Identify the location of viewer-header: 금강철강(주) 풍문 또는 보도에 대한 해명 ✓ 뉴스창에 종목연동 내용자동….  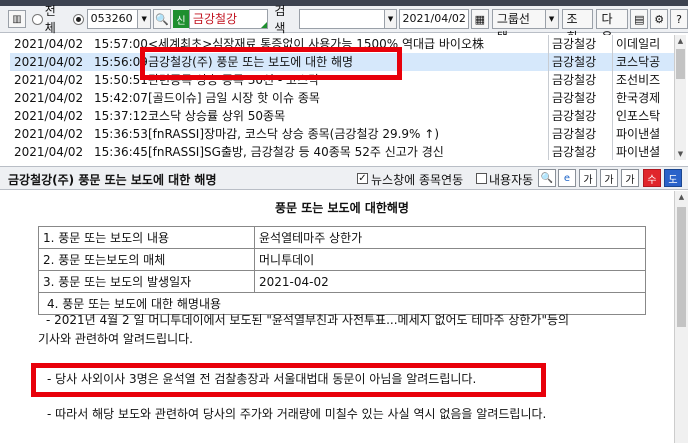
(344, 178).